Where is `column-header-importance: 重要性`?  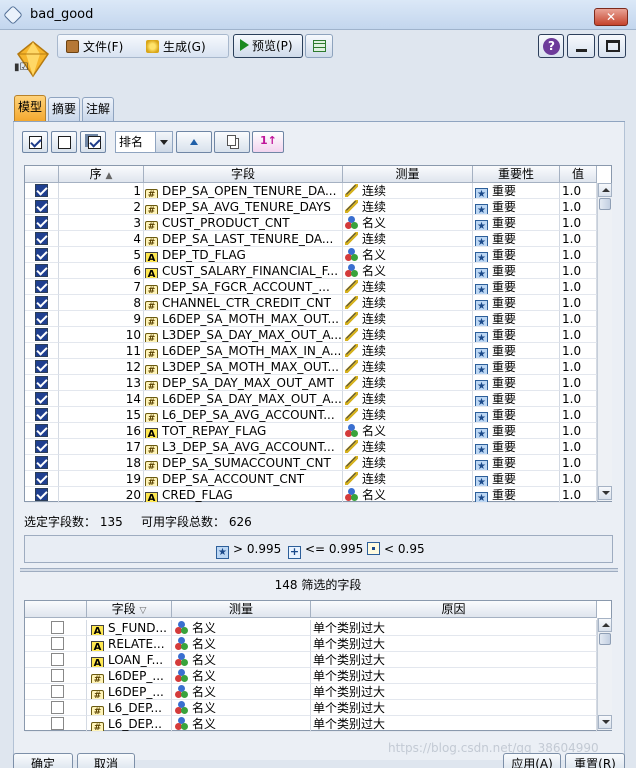 column-header-importance: 重要性 is located at coordinates (516, 174).